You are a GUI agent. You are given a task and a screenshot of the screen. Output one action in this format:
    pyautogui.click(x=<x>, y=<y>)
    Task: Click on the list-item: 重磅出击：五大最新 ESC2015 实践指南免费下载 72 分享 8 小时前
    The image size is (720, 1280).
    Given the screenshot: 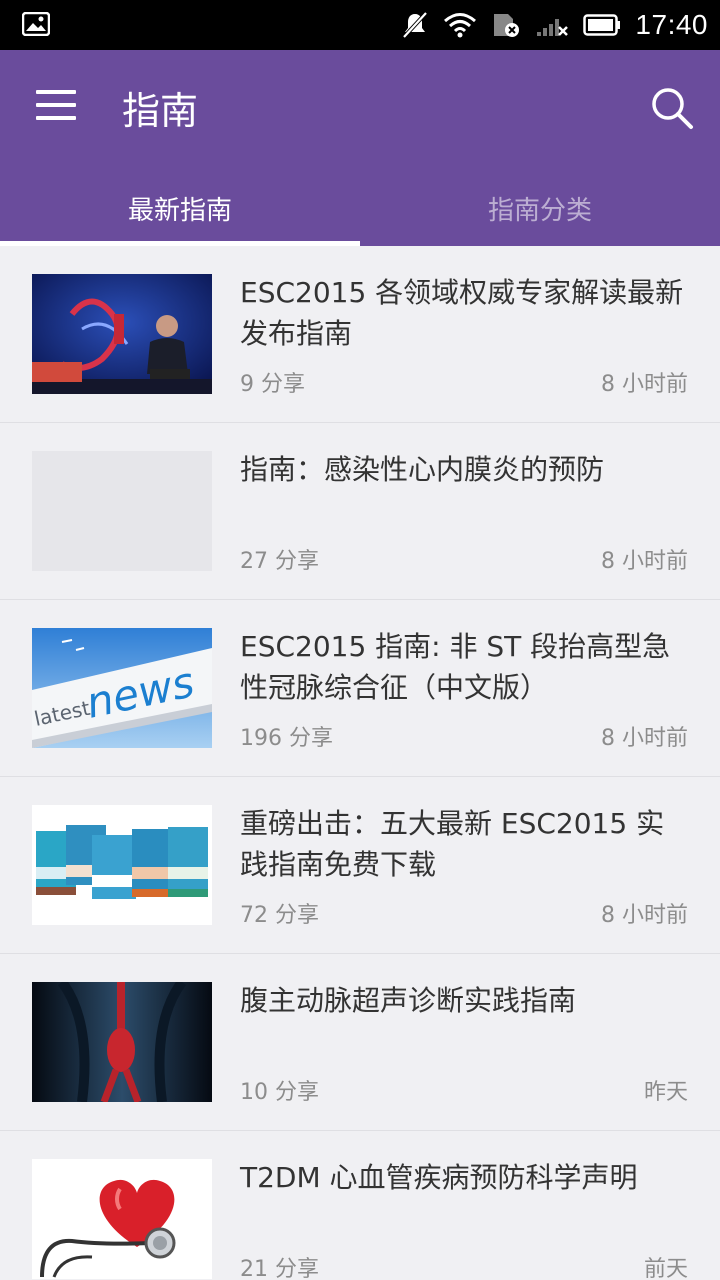 What is the action you would take?
    pyautogui.click(x=360, y=865)
    